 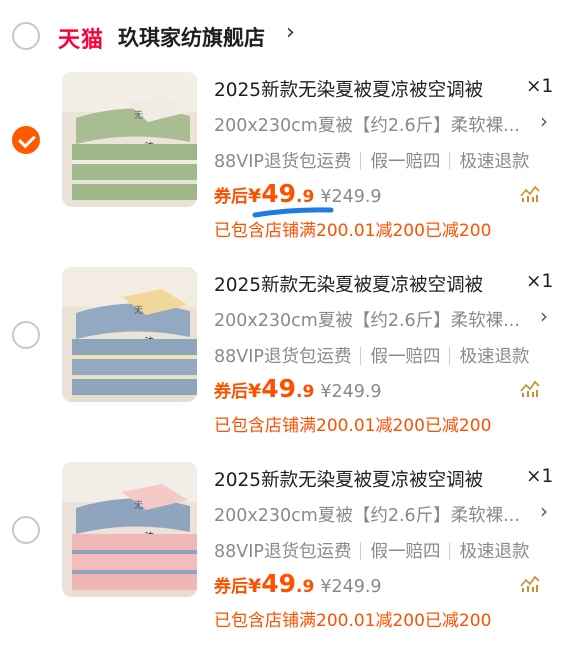 I want to click on store-header: 天猫 玖琪家纺旗舰店 ›, so click(x=288, y=36).